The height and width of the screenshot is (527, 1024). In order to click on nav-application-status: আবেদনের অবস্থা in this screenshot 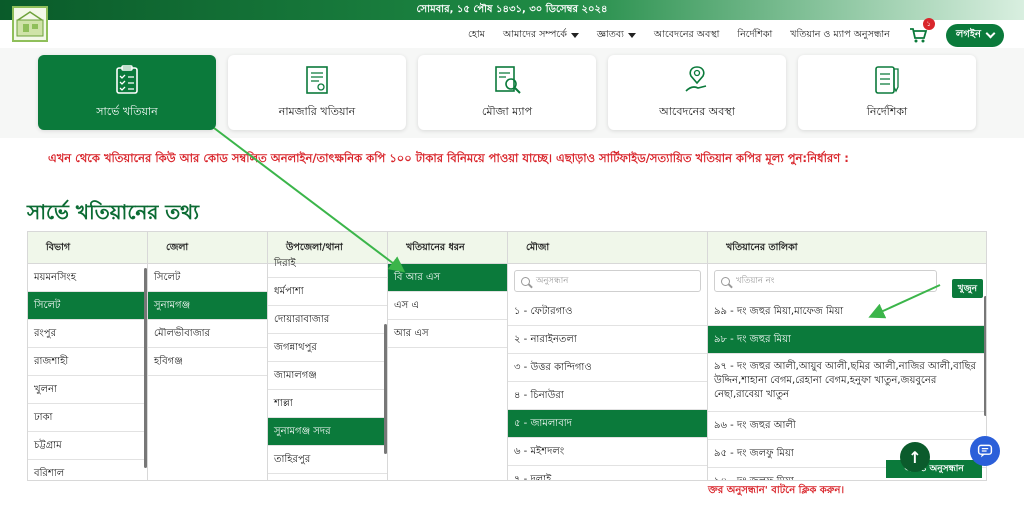, I will do `click(686, 35)`.